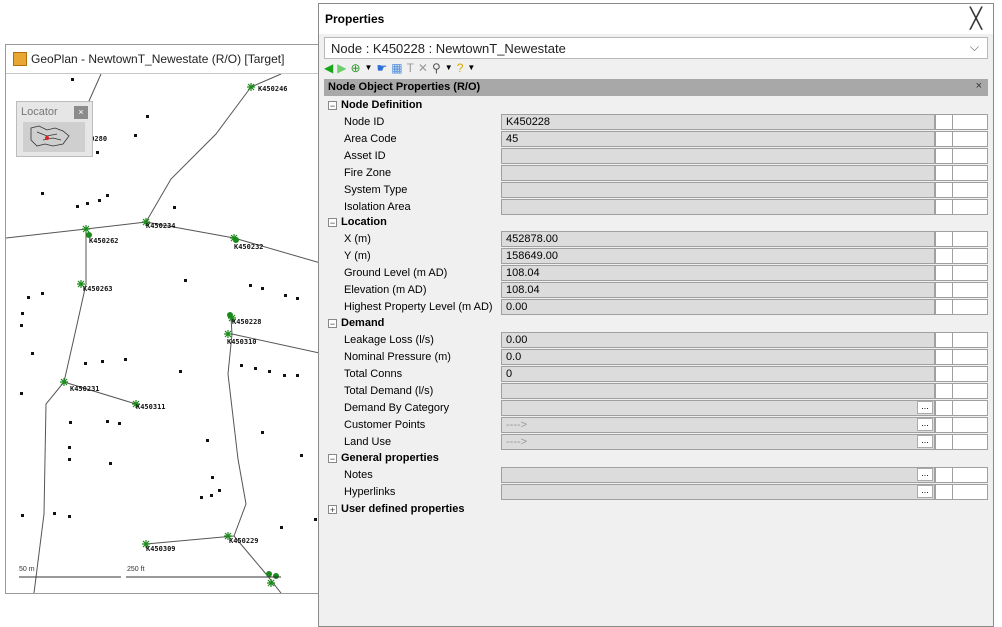 The height and width of the screenshot is (627, 1002). I want to click on grid-icon: ▦, so click(396, 69).